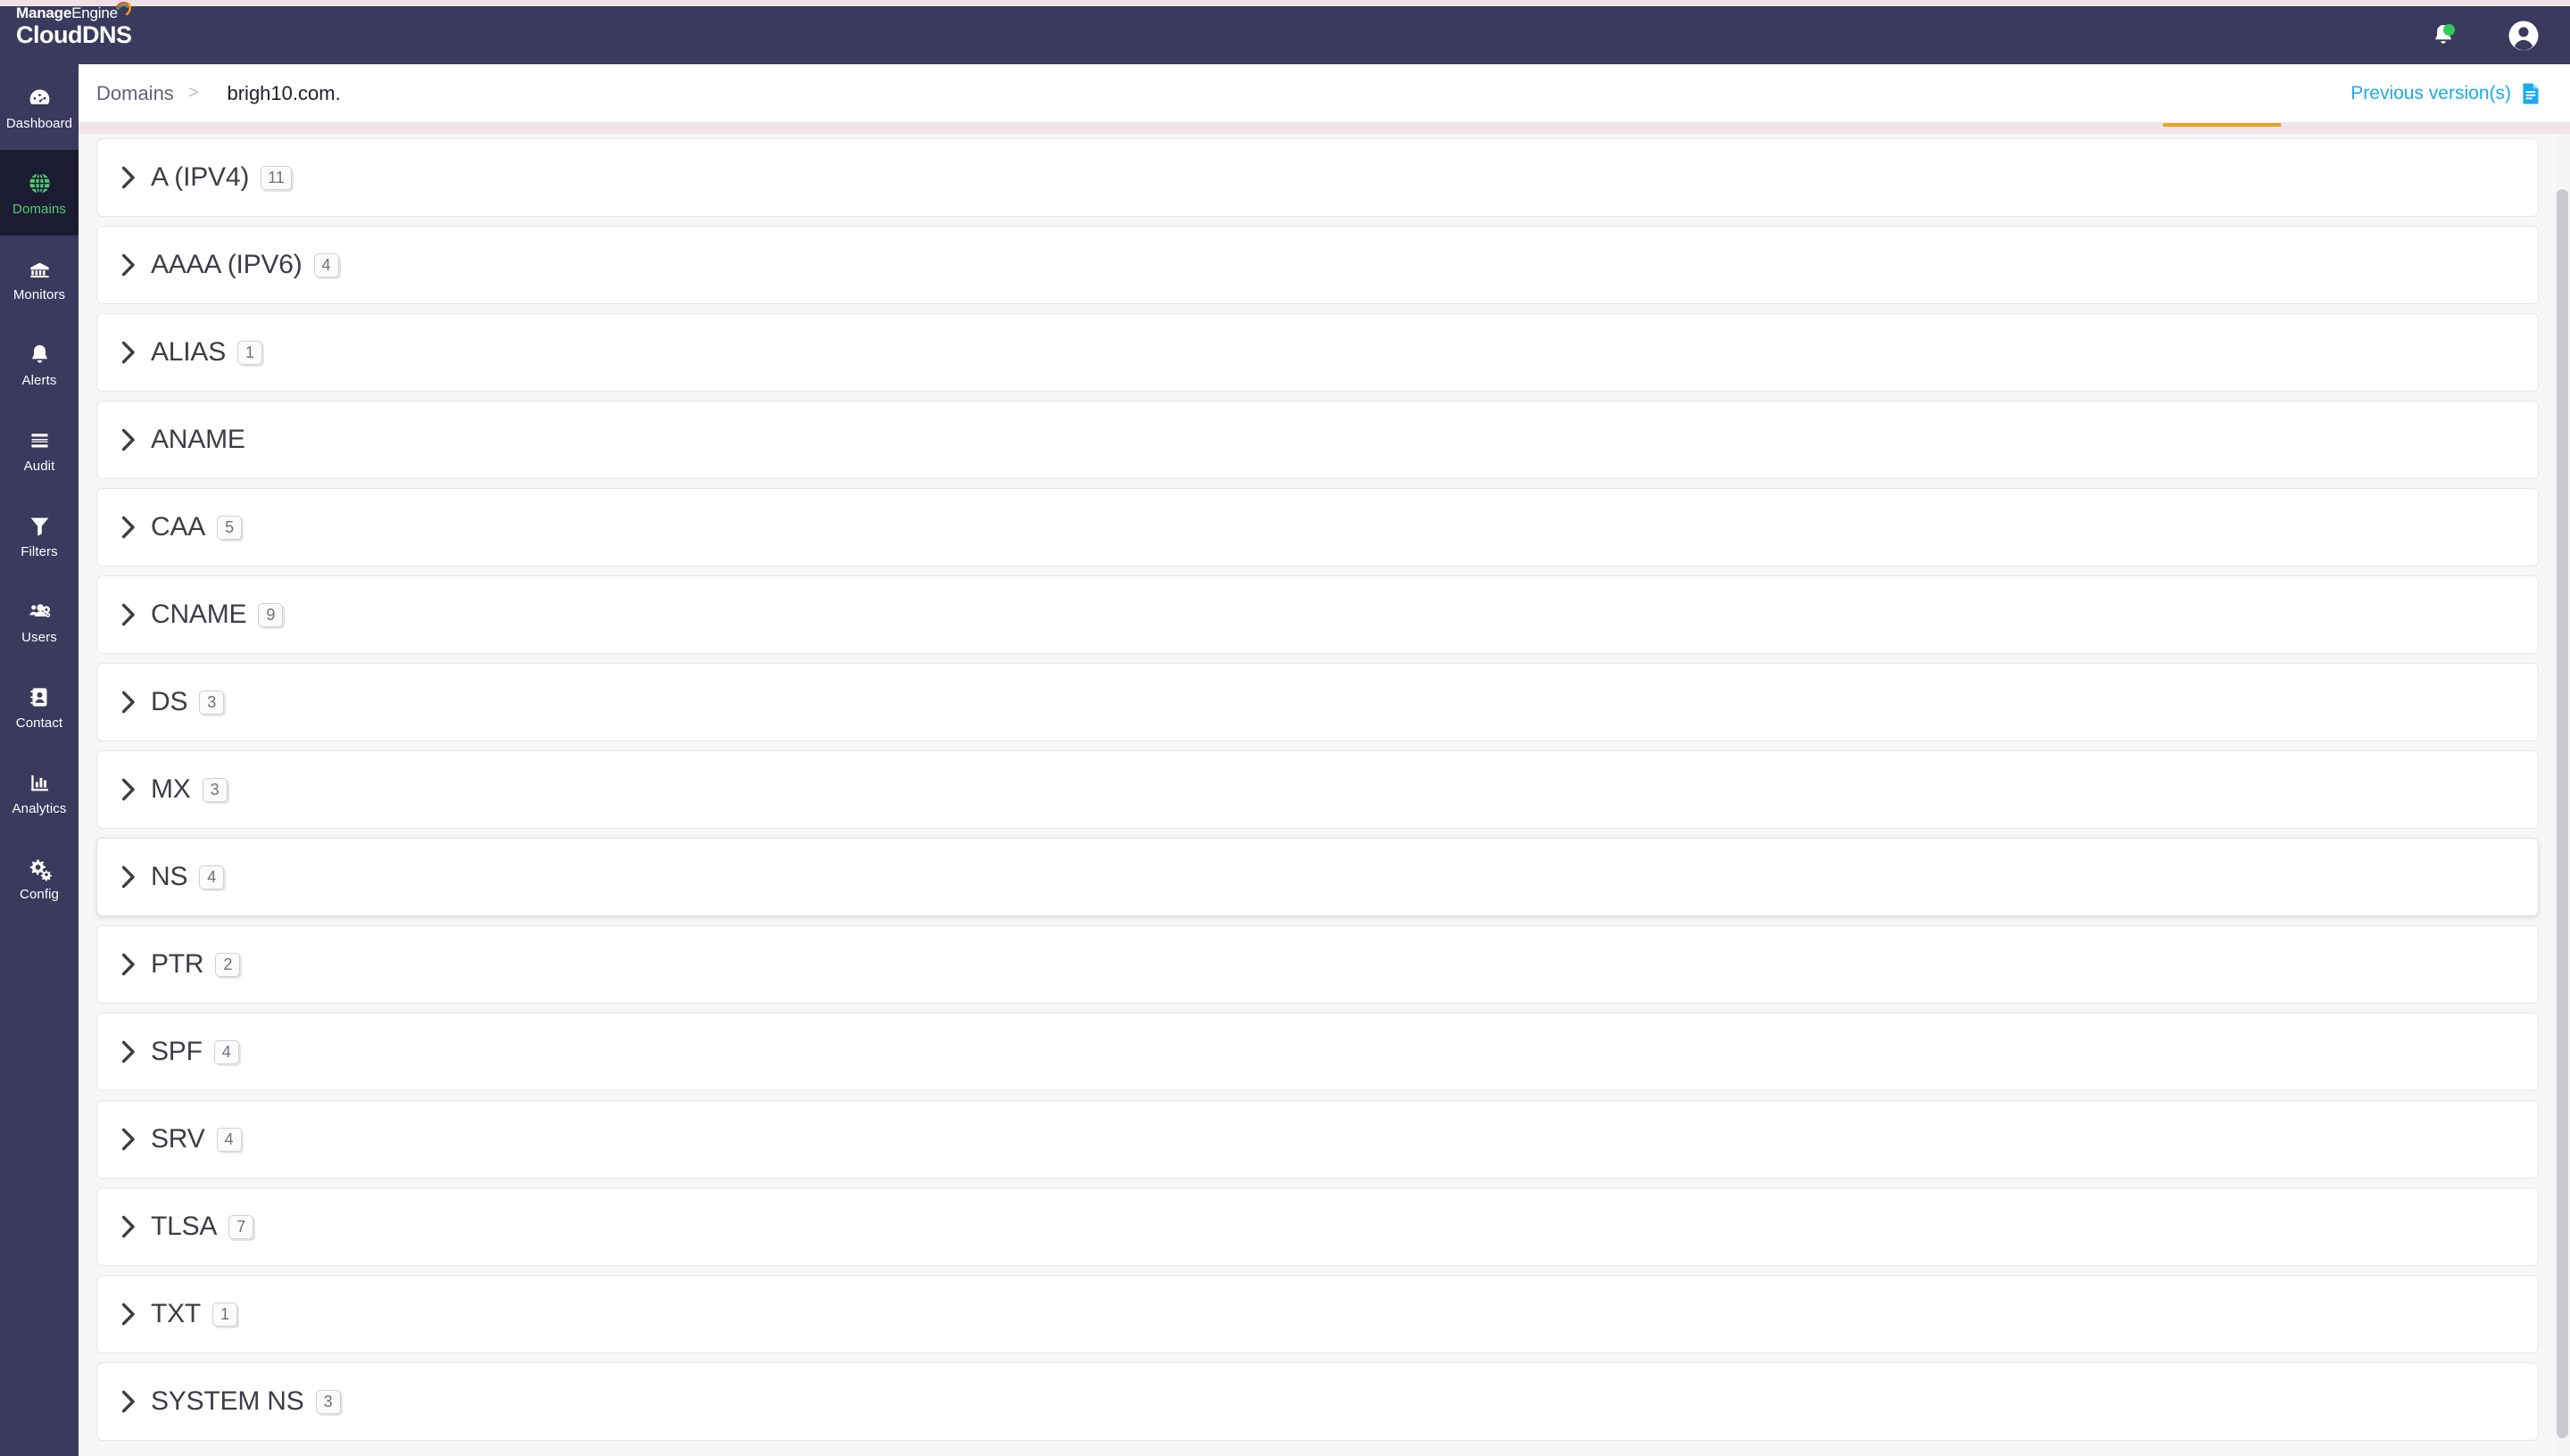  What do you see at coordinates (1317, 1227) in the screenshot?
I see `record-type-row-tlsa: TLSA 7` at bounding box center [1317, 1227].